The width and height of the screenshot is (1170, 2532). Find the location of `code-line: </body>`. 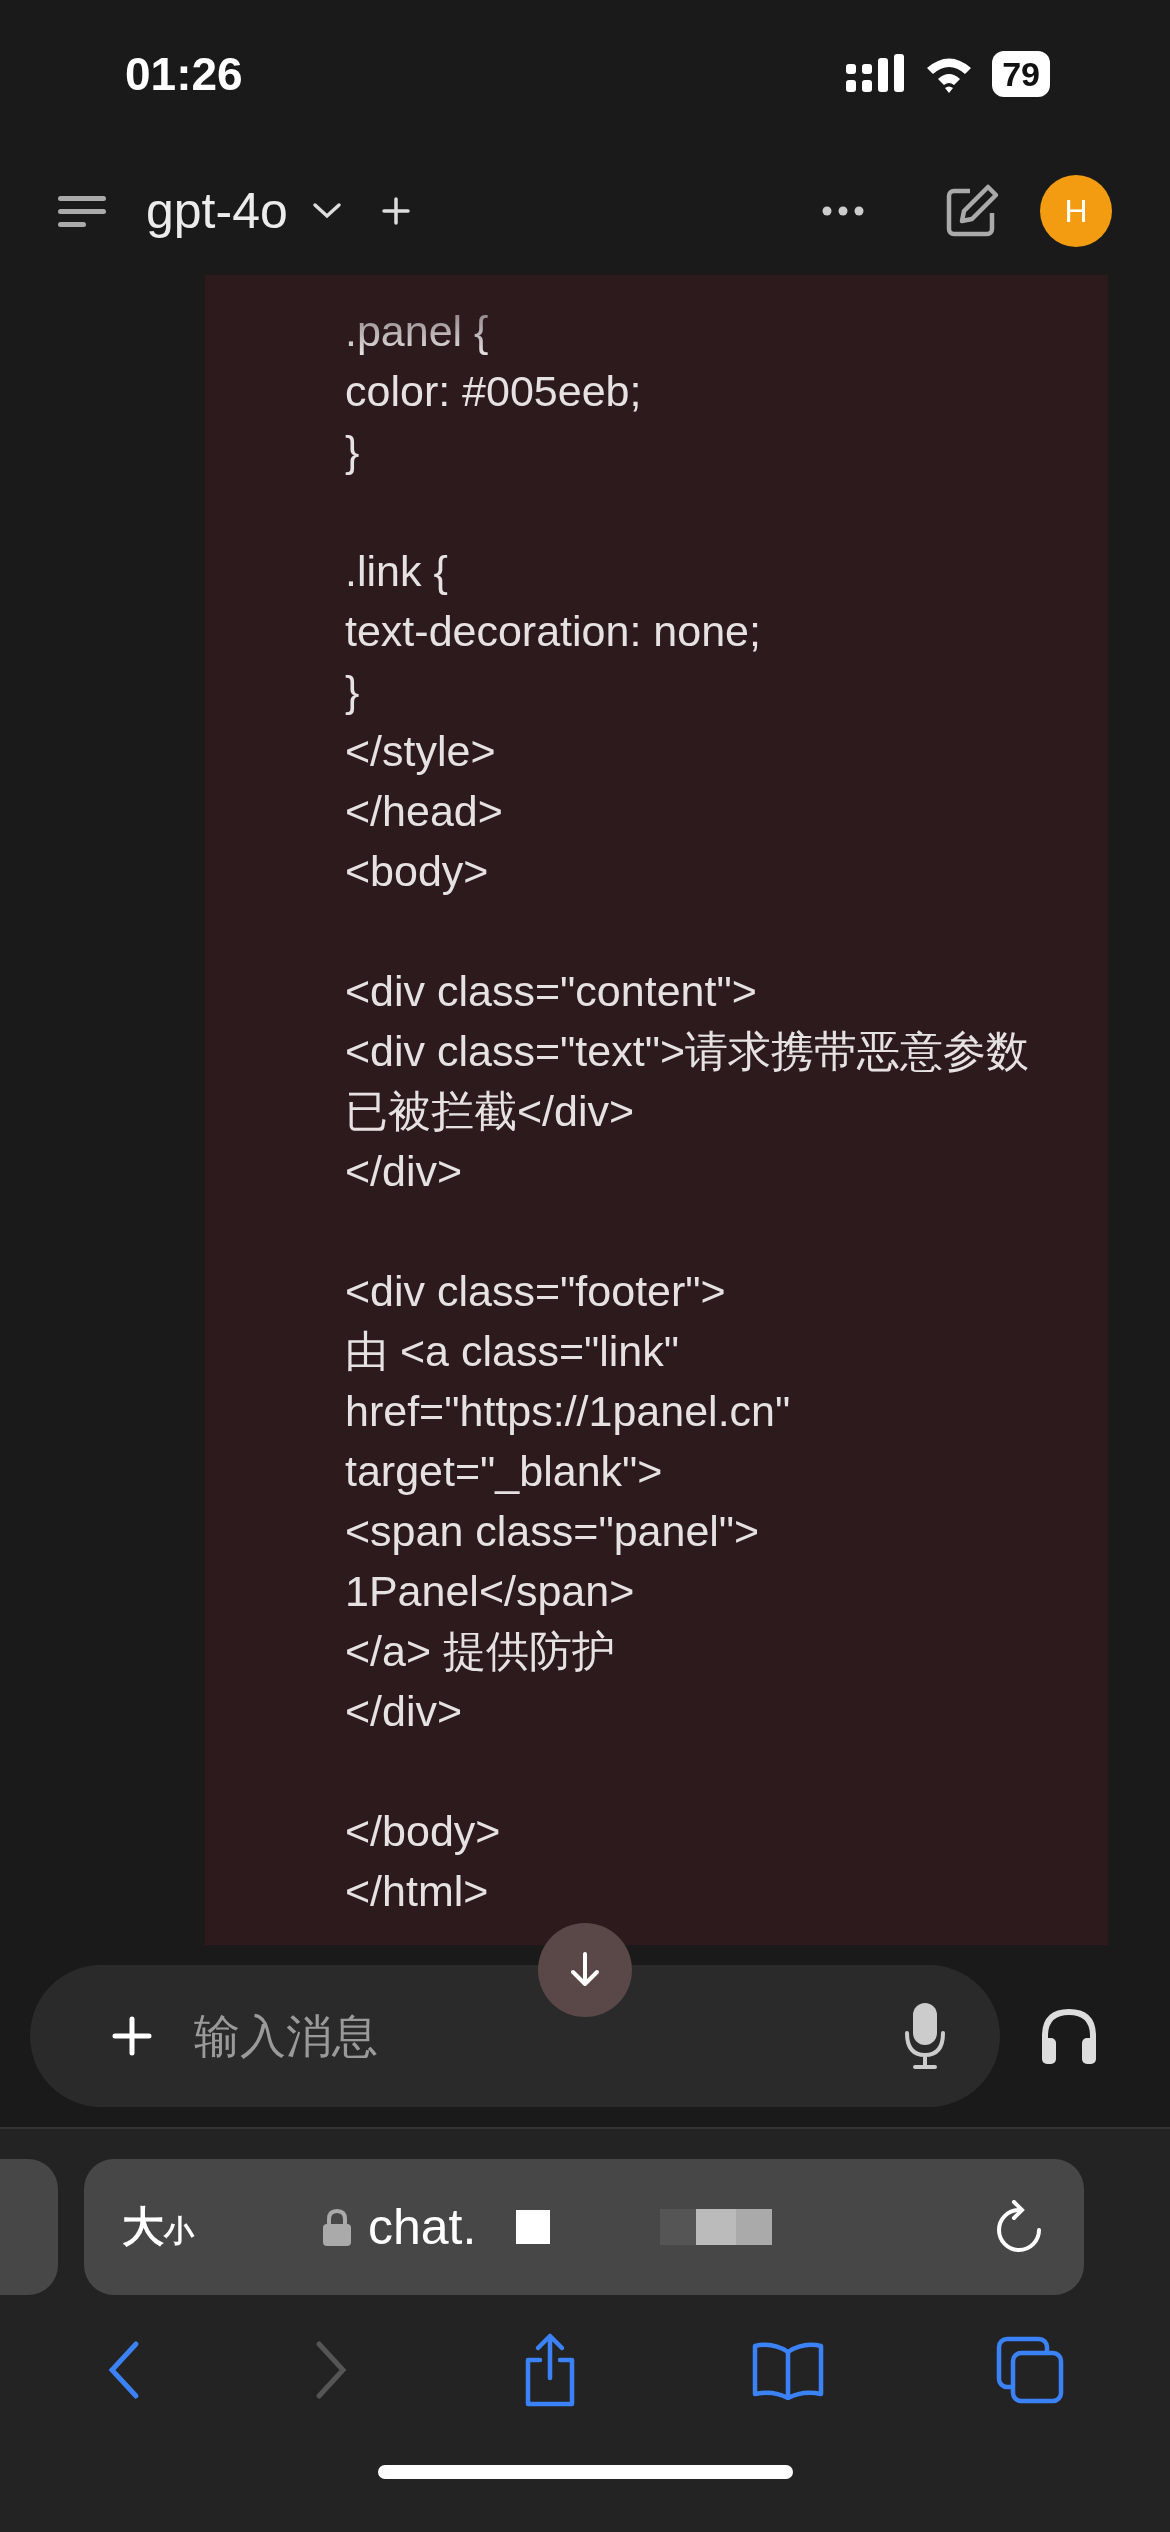

code-line: </body> is located at coordinates (423, 1832).